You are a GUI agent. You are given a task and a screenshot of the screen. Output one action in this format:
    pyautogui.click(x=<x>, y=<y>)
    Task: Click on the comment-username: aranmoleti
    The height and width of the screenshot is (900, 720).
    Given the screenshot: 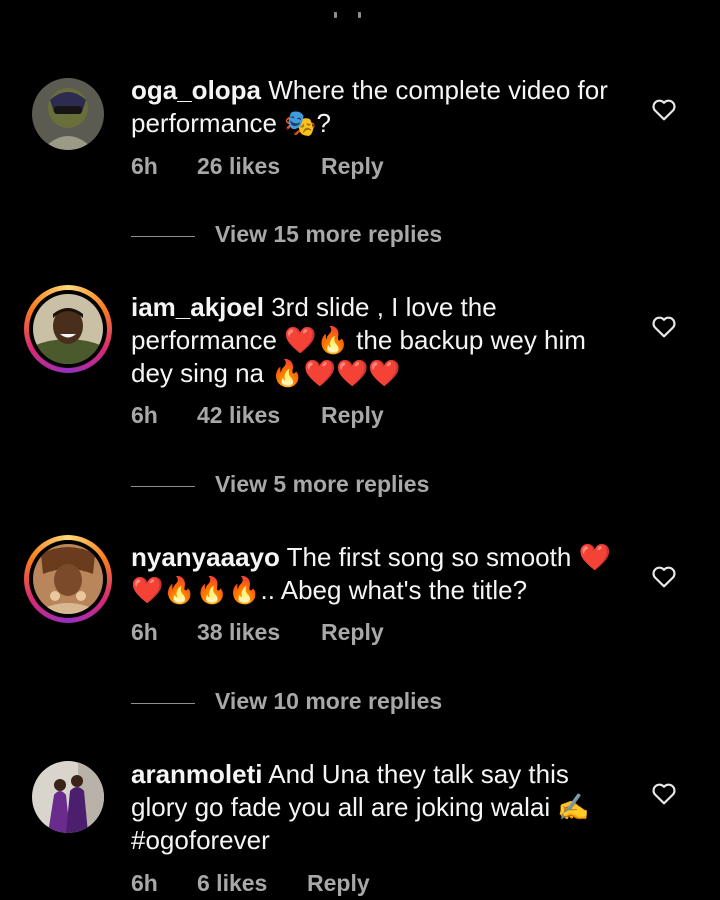 What is the action you would take?
    pyautogui.click(x=197, y=774)
    